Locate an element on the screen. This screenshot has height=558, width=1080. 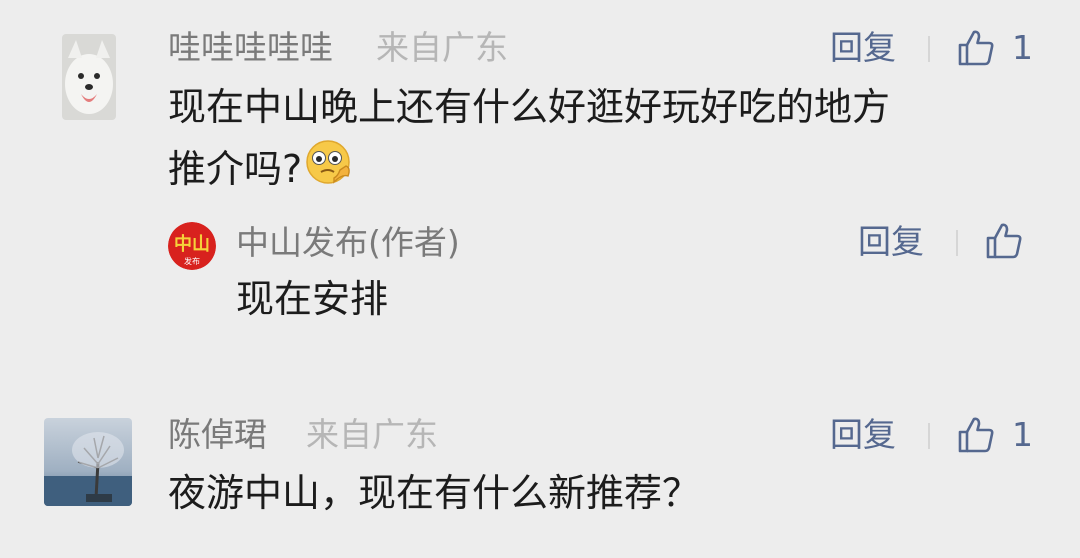
tree-avatar-icon is located at coordinates (88, 462).